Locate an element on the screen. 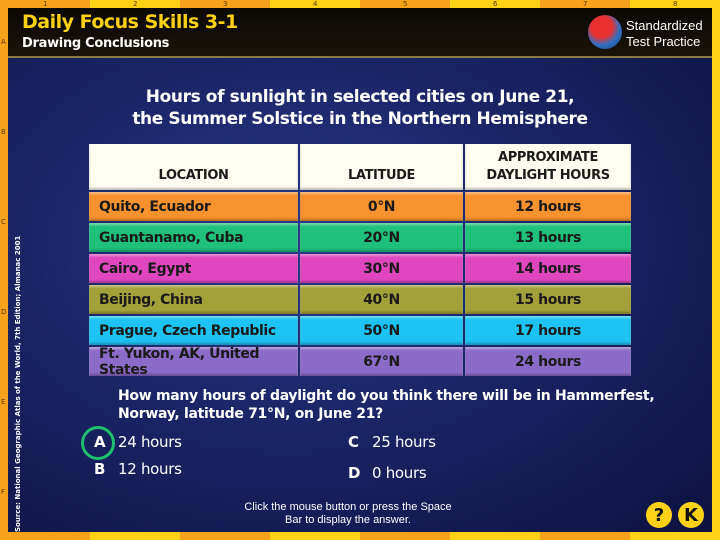 This screenshot has width=720, height=540. cell-location: Cairo, Egypt is located at coordinates (193, 268).